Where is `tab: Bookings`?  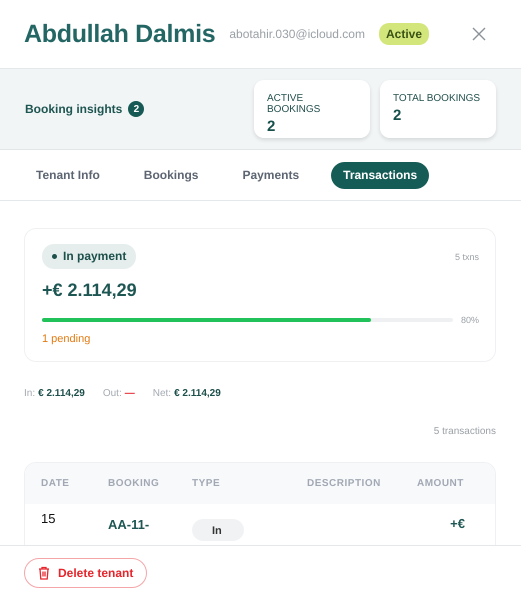 tab: Bookings is located at coordinates (171, 175).